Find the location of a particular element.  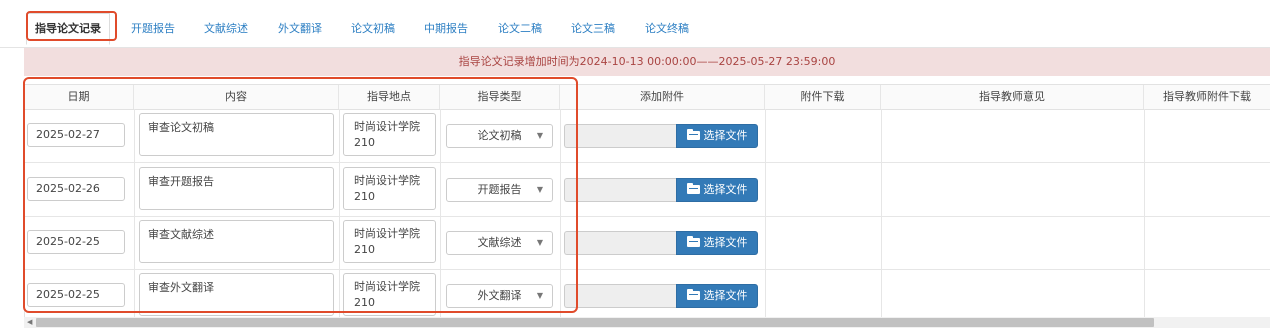

table-row: 2025-02-25 审查外文翻译 时尚设计学院210 外文翻译 ▼ 选择文件 is located at coordinates (647, 293).